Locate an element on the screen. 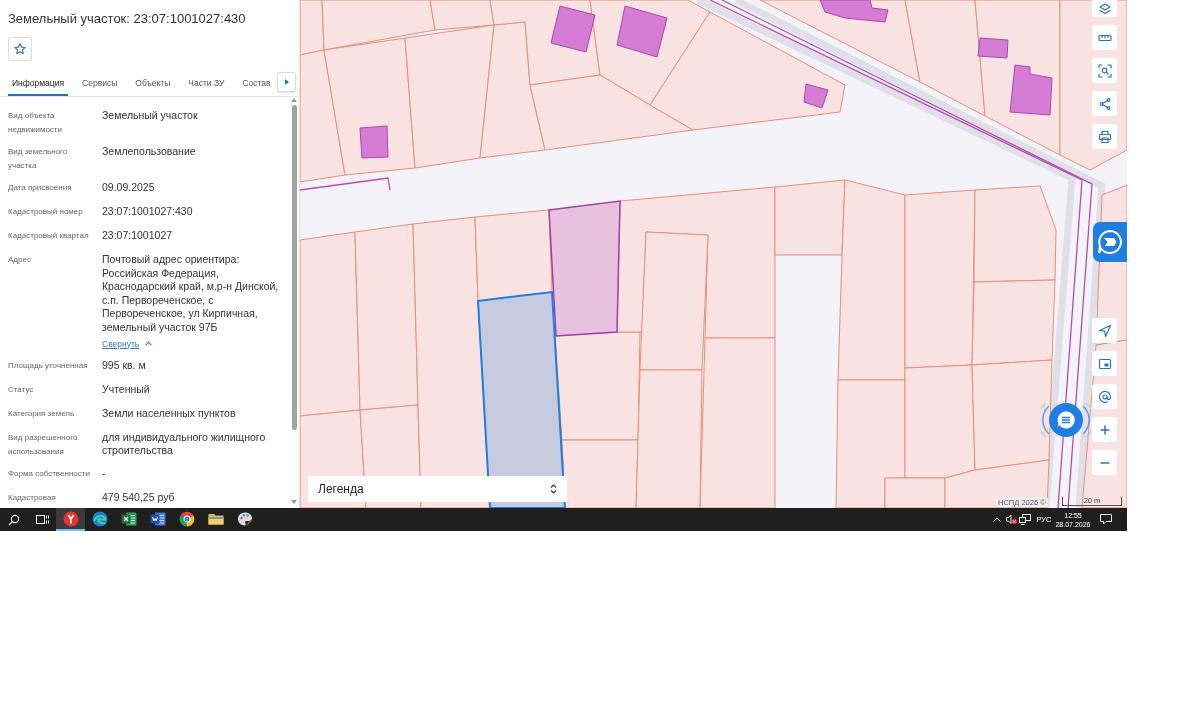 The width and height of the screenshot is (1200, 721). field-value: Почтовый адрес ориентира: Российская Федерация, Краснодарский край, м.р-н Динской, с.п. Первореченское, с Первореченское, ул Кирпичная, земельный участок 97Б is located at coordinates (191, 294).